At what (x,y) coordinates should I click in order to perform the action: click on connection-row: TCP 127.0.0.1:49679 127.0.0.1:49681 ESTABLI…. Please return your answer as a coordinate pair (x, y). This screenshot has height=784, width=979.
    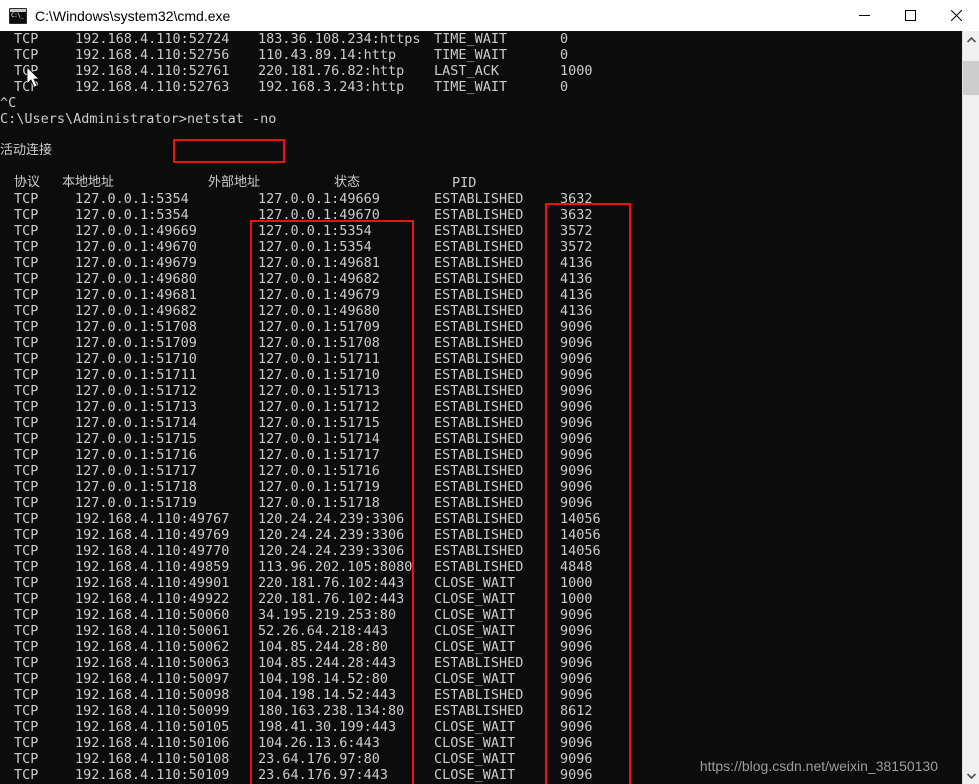
    Looking at the image, I should click on (481, 263).